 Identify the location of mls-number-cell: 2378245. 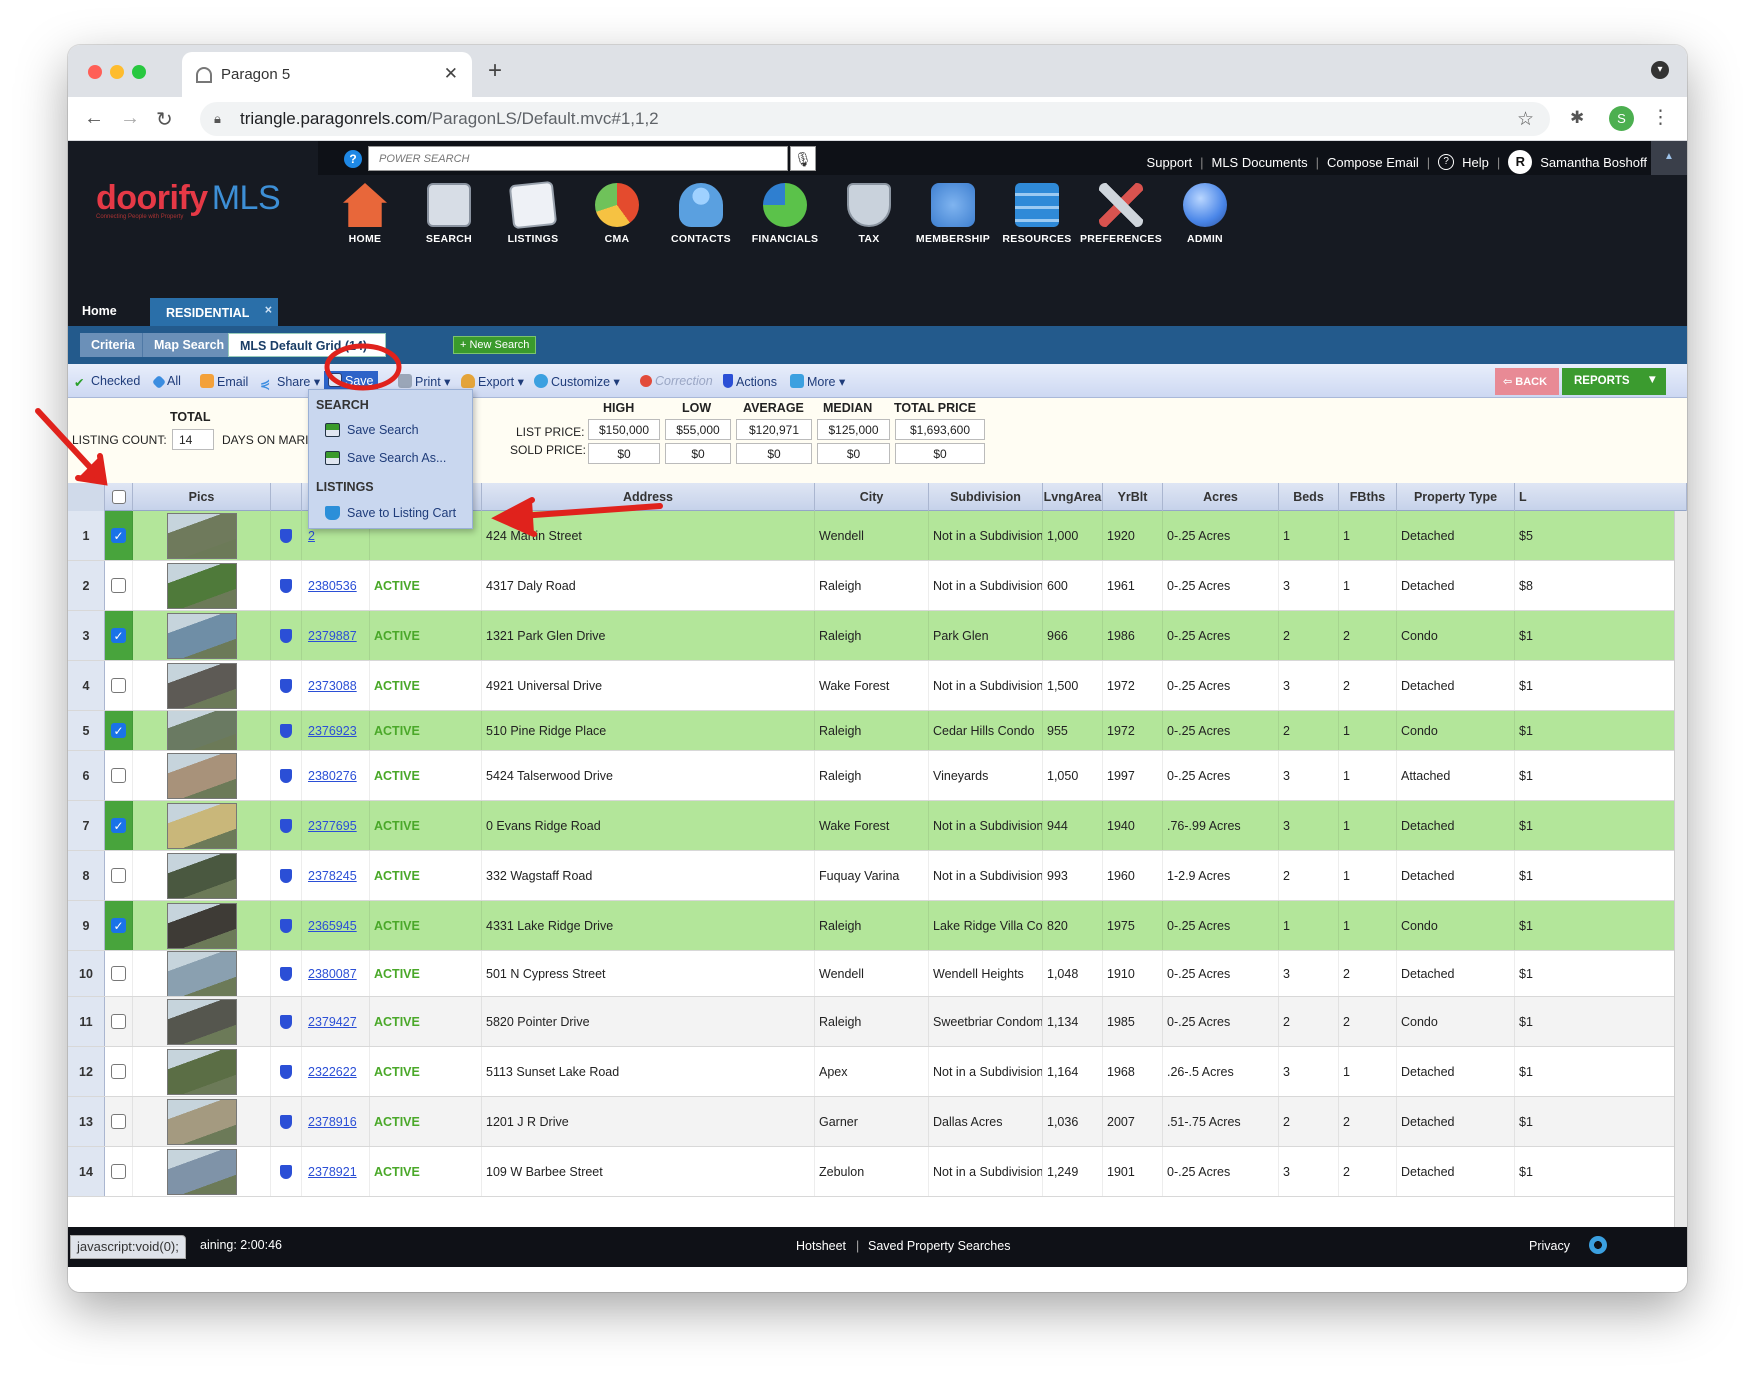
(336, 875).